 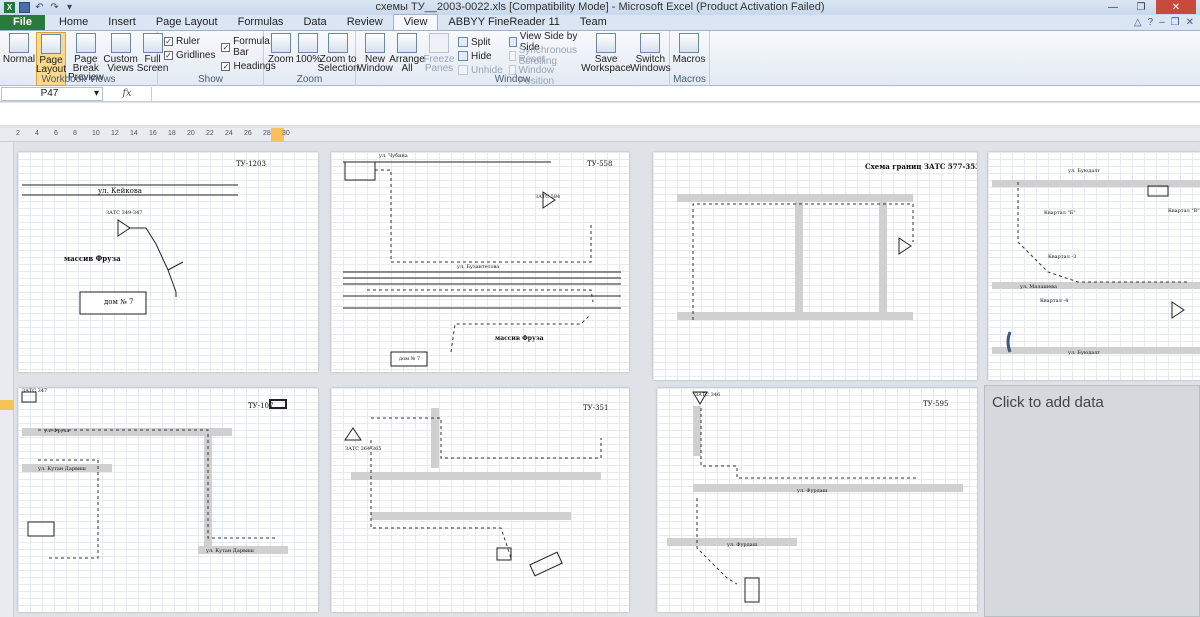 I want to click on group-zoom: Zoom 100% Zoom to Selection Zoom, so click(x=311, y=58).